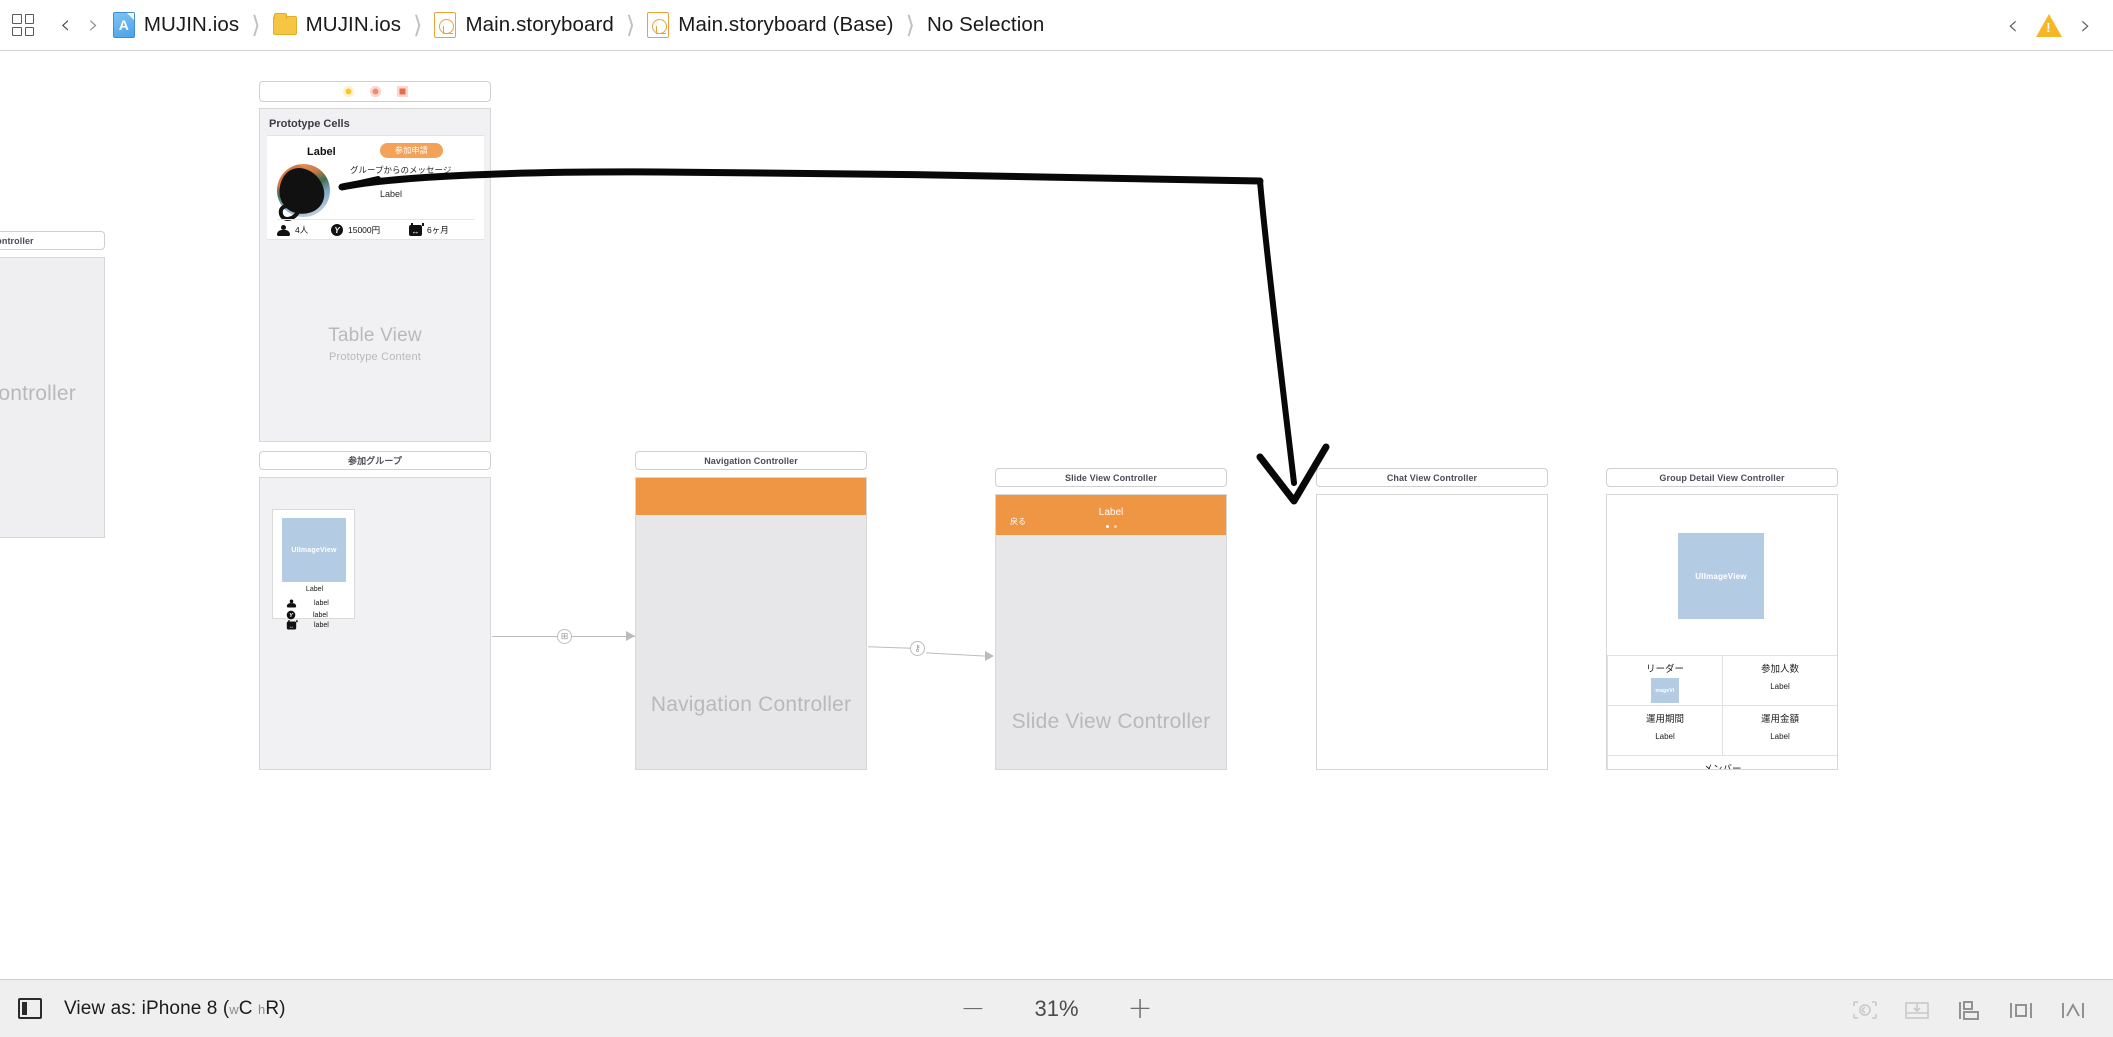 This screenshot has width=2113, height=1037. Describe the element at coordinates (1111, 515) in the screenshot. I see `navigation-bar: 戻る Label` at that location.